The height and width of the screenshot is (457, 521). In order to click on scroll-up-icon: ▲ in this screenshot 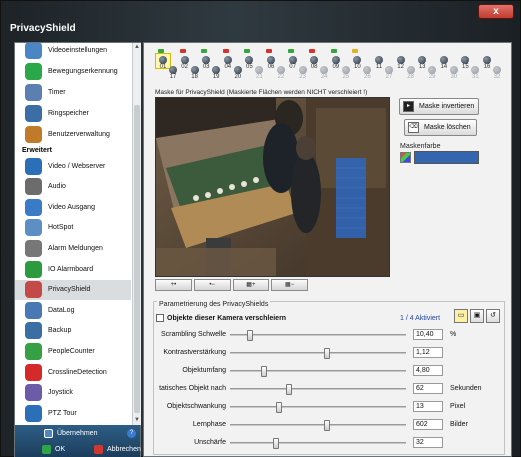, I will do `click(137, 47)`.